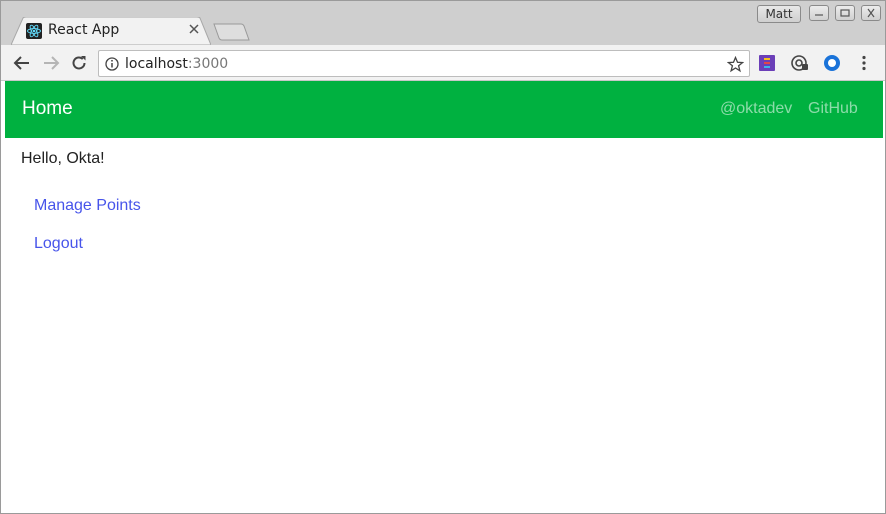 This screenshot has width=886, height=514. Describe the element at coordinates (58, 244) in the screenshot. I see `logout-link: Logout` at that location.